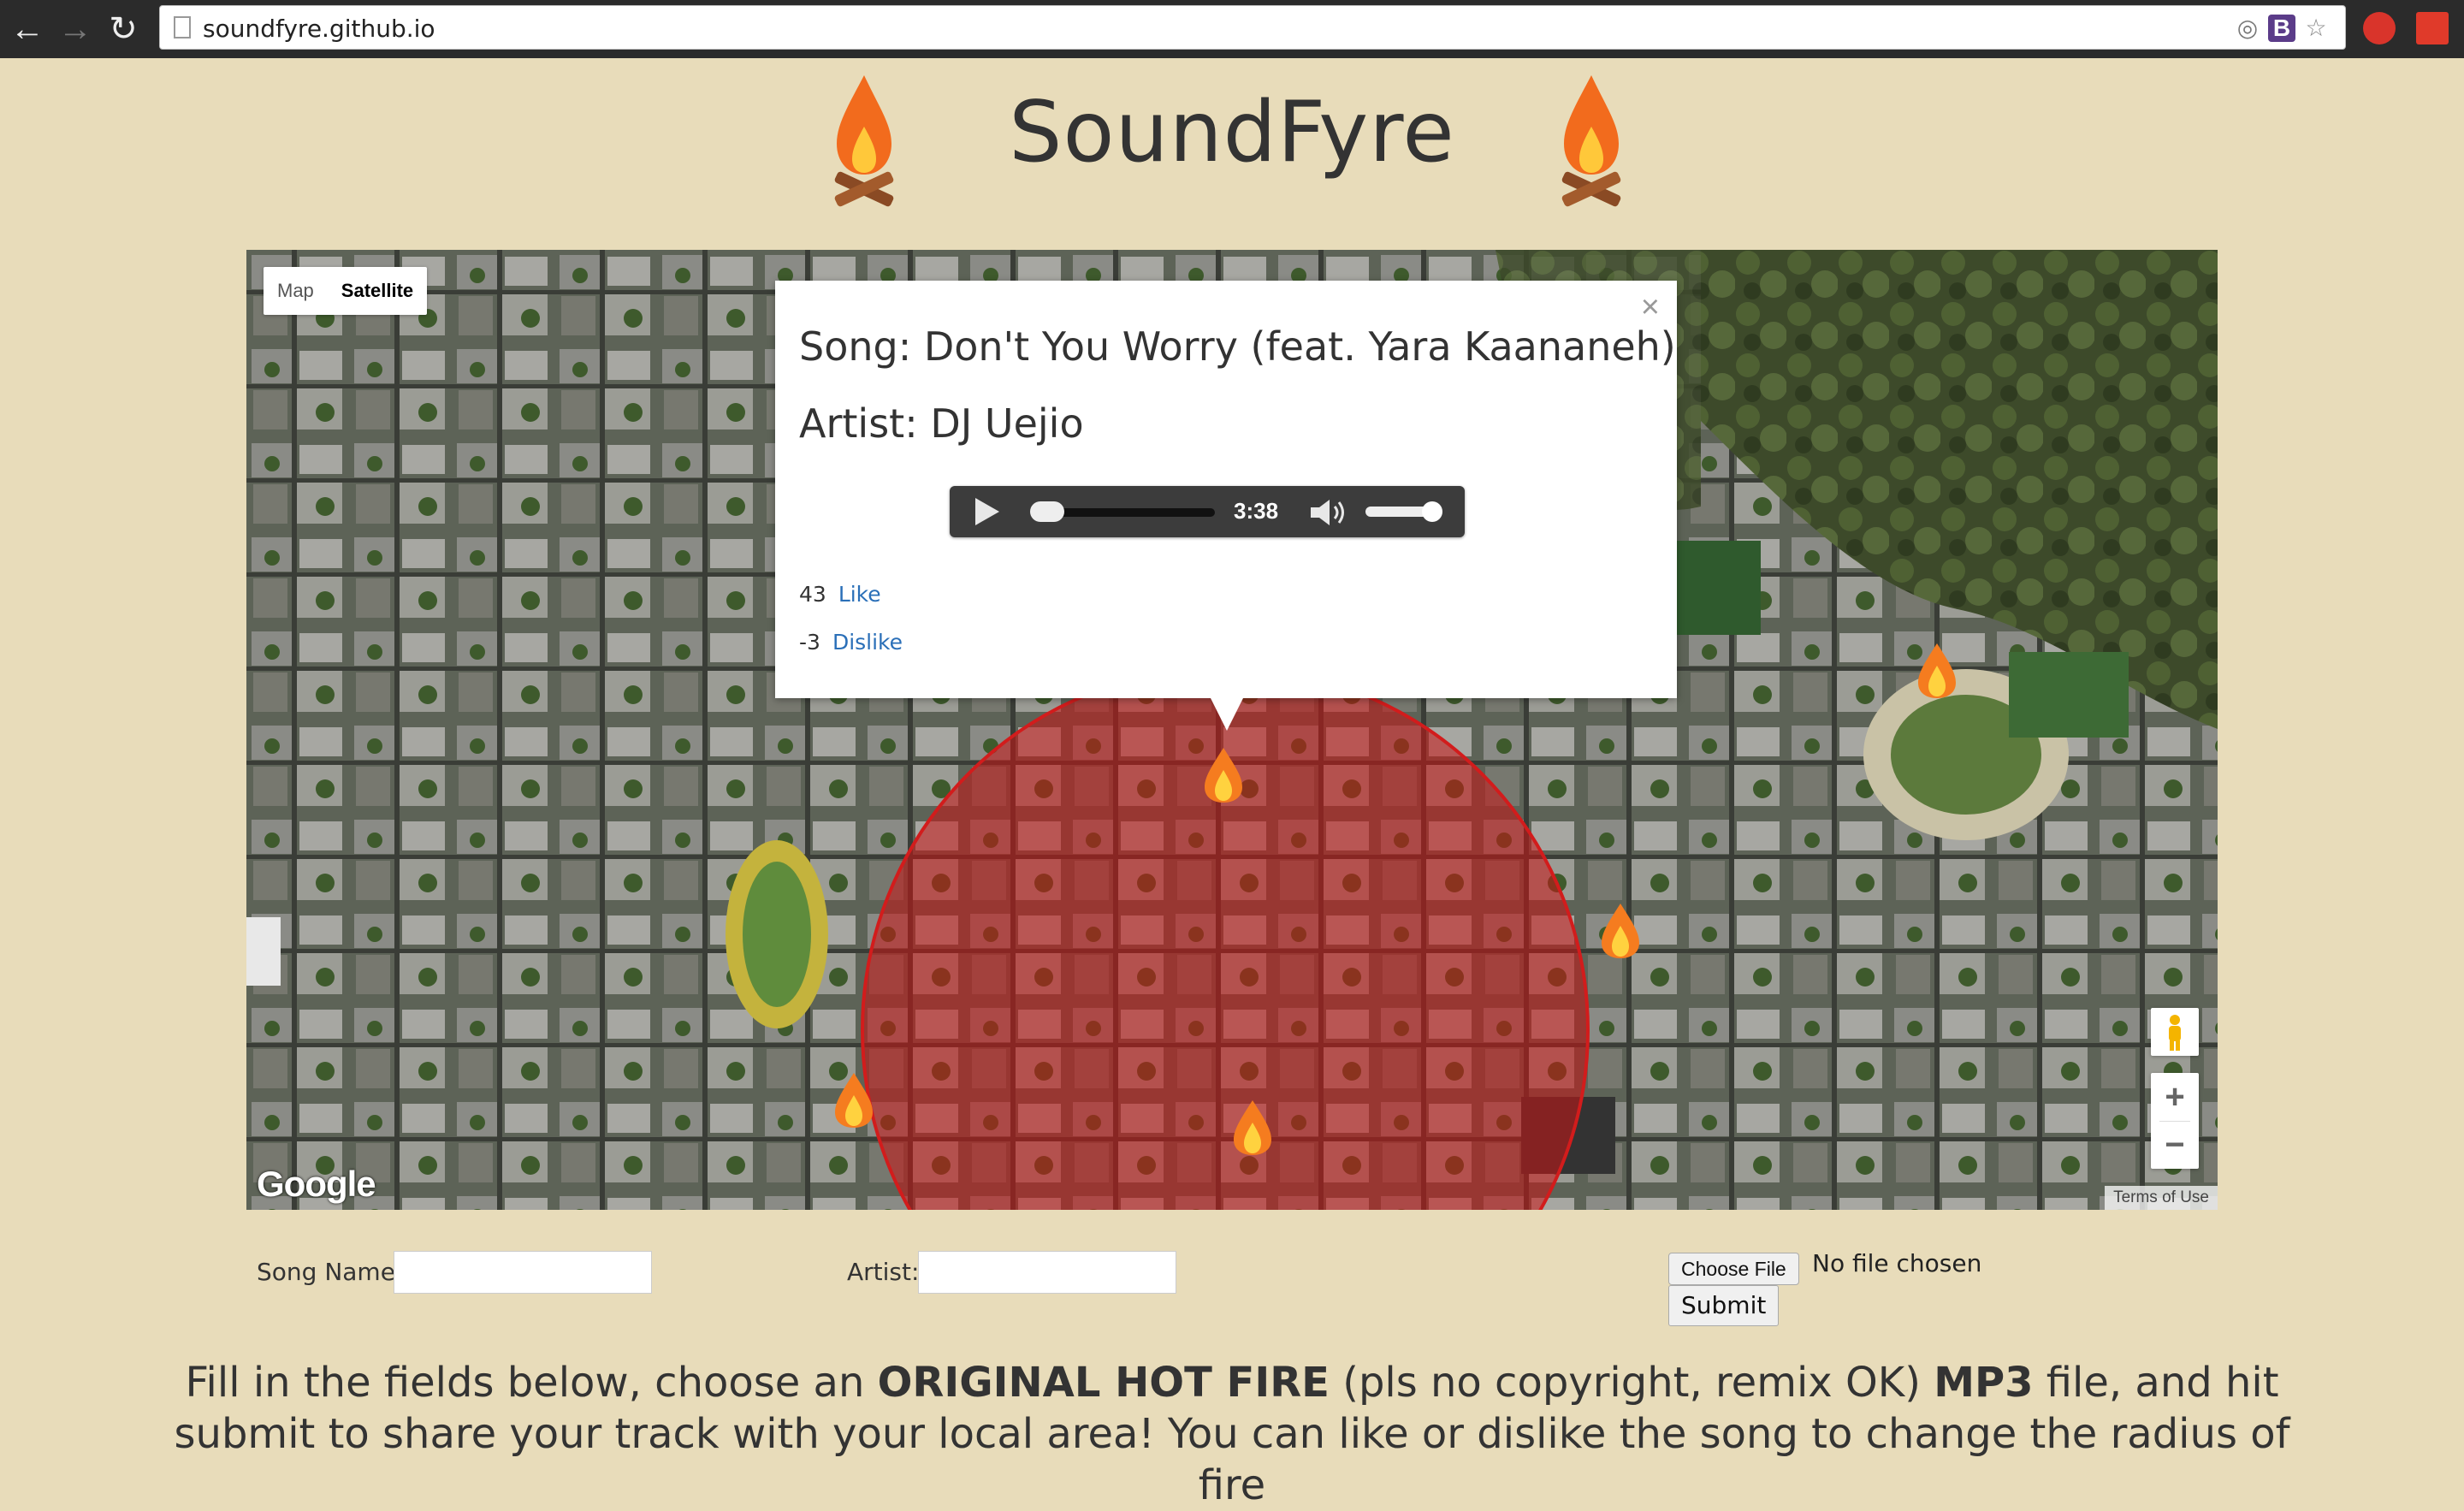 Image resolution: width=2464 pixels, height=1511 pixels. I want to click on adblock-icon, so click(2379, 28).